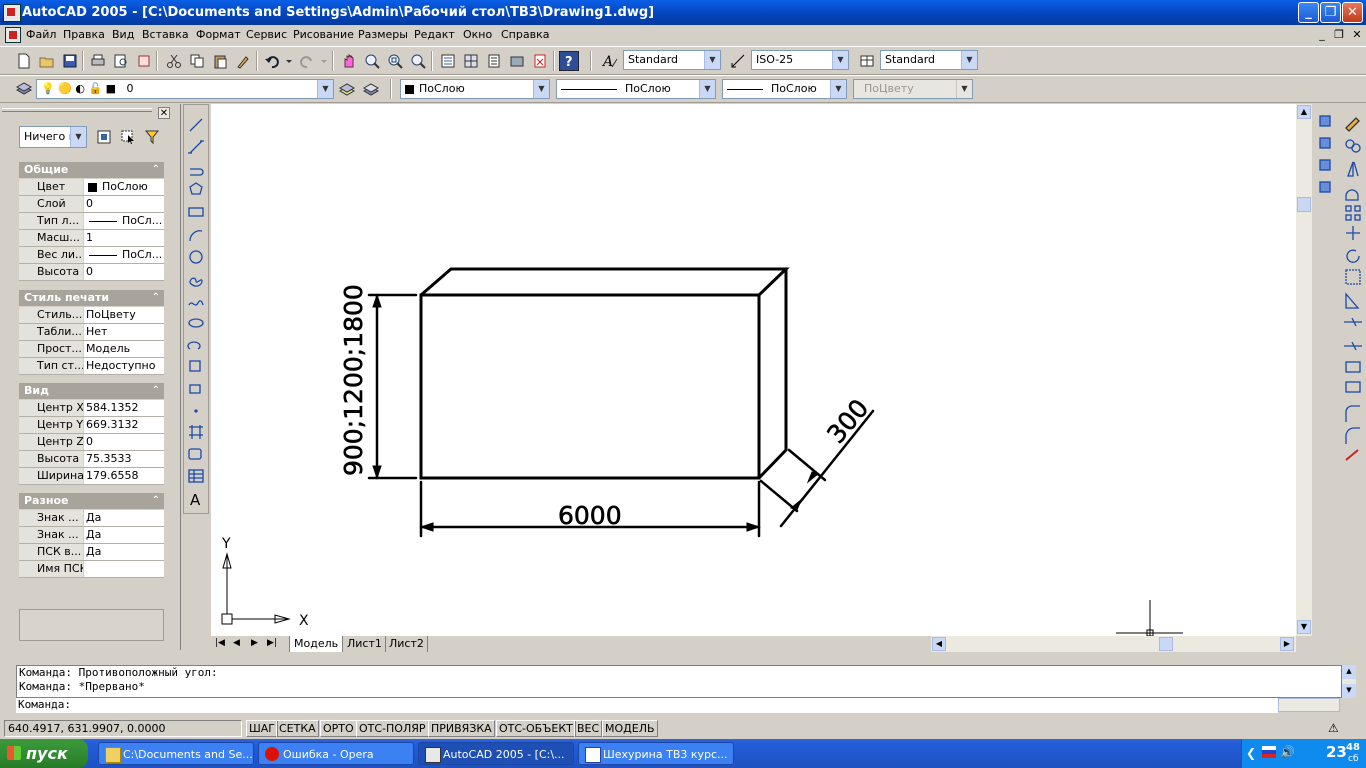  Describe the element at coordinates (1304, 627) in the screenshot. I see `scroll-down-icon: ▼` at that location.